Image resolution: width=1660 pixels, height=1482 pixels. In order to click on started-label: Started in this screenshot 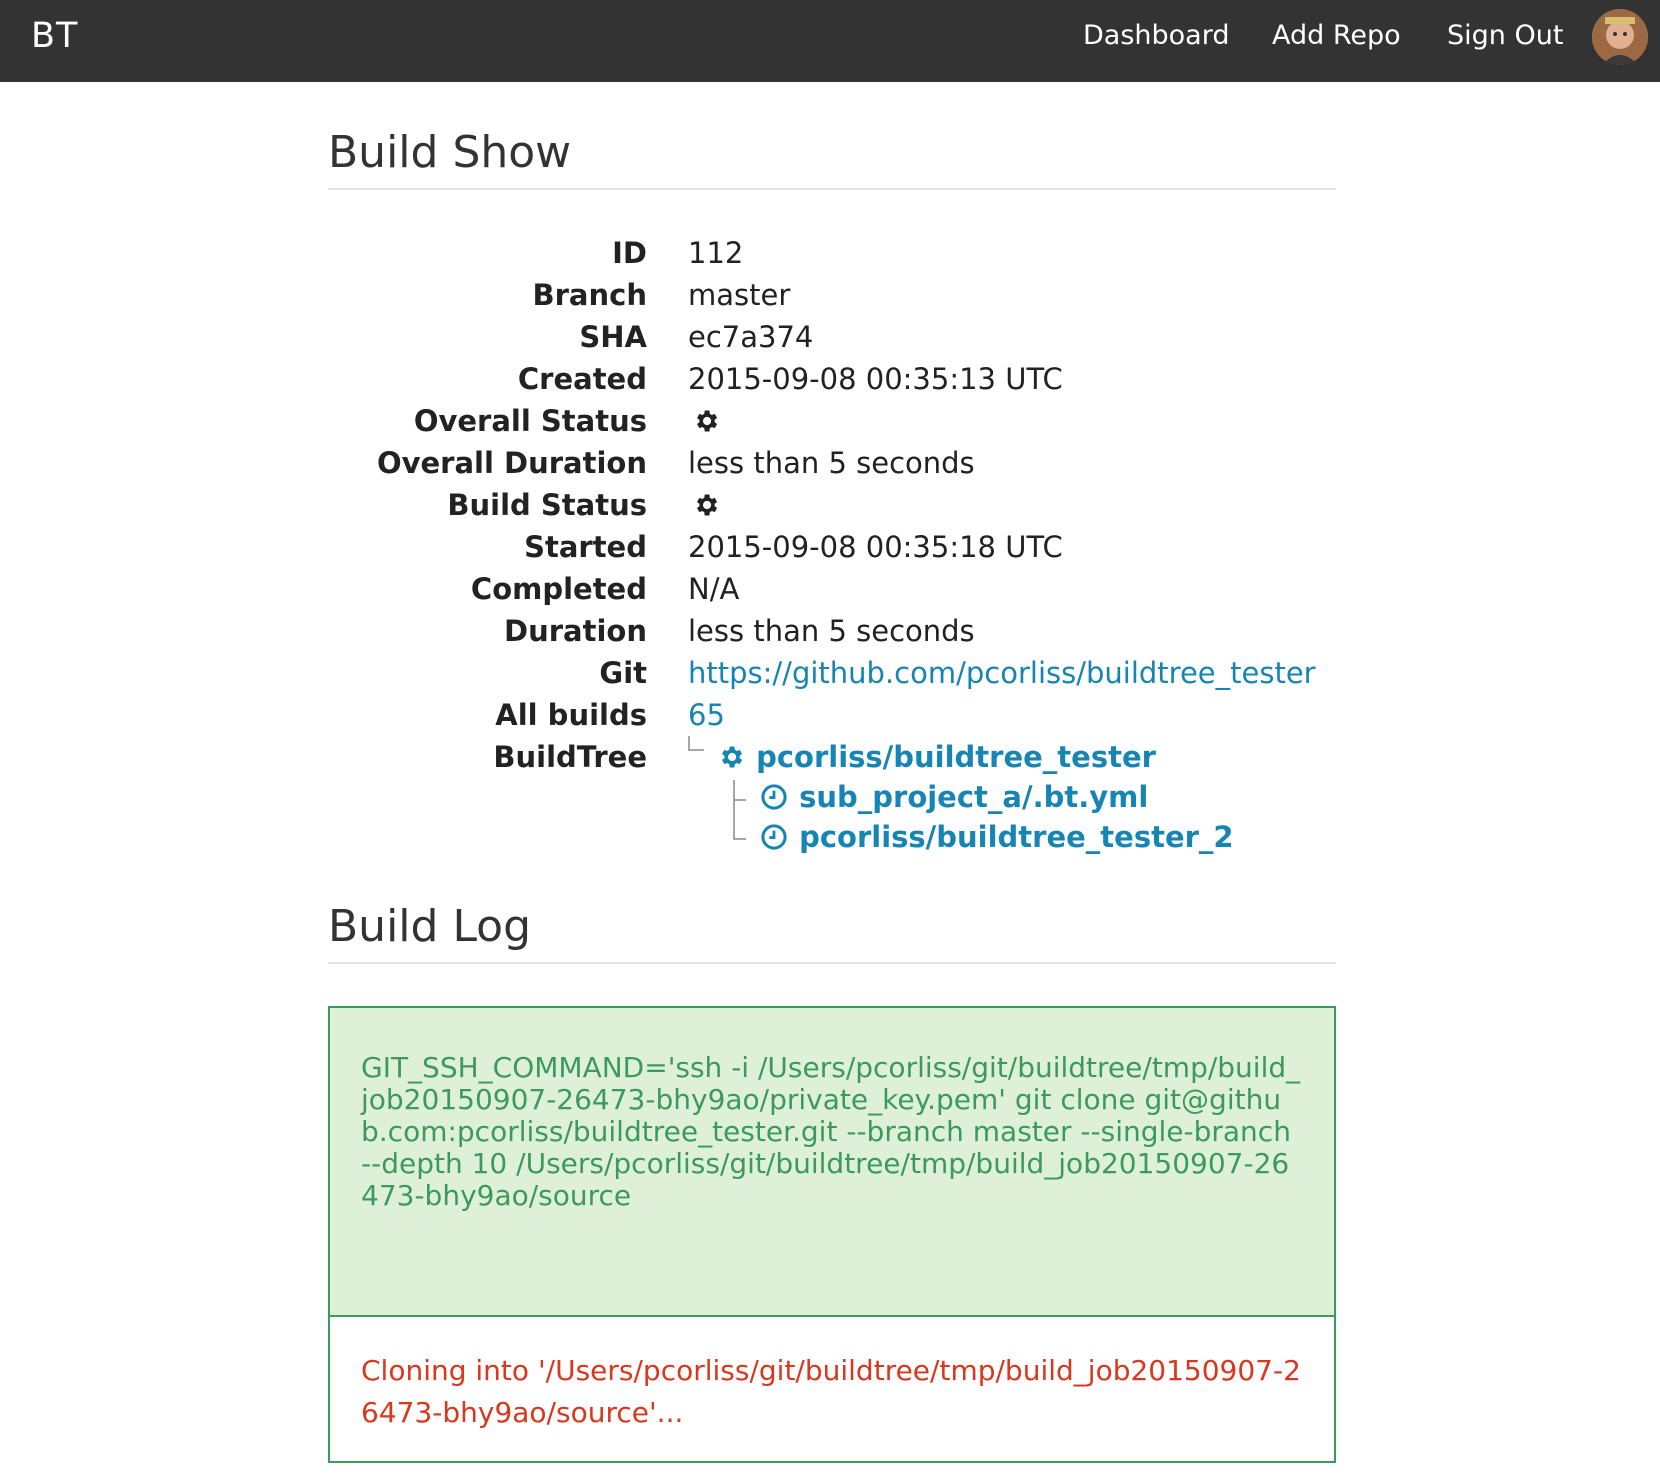, I will do `click(585, 547)`.